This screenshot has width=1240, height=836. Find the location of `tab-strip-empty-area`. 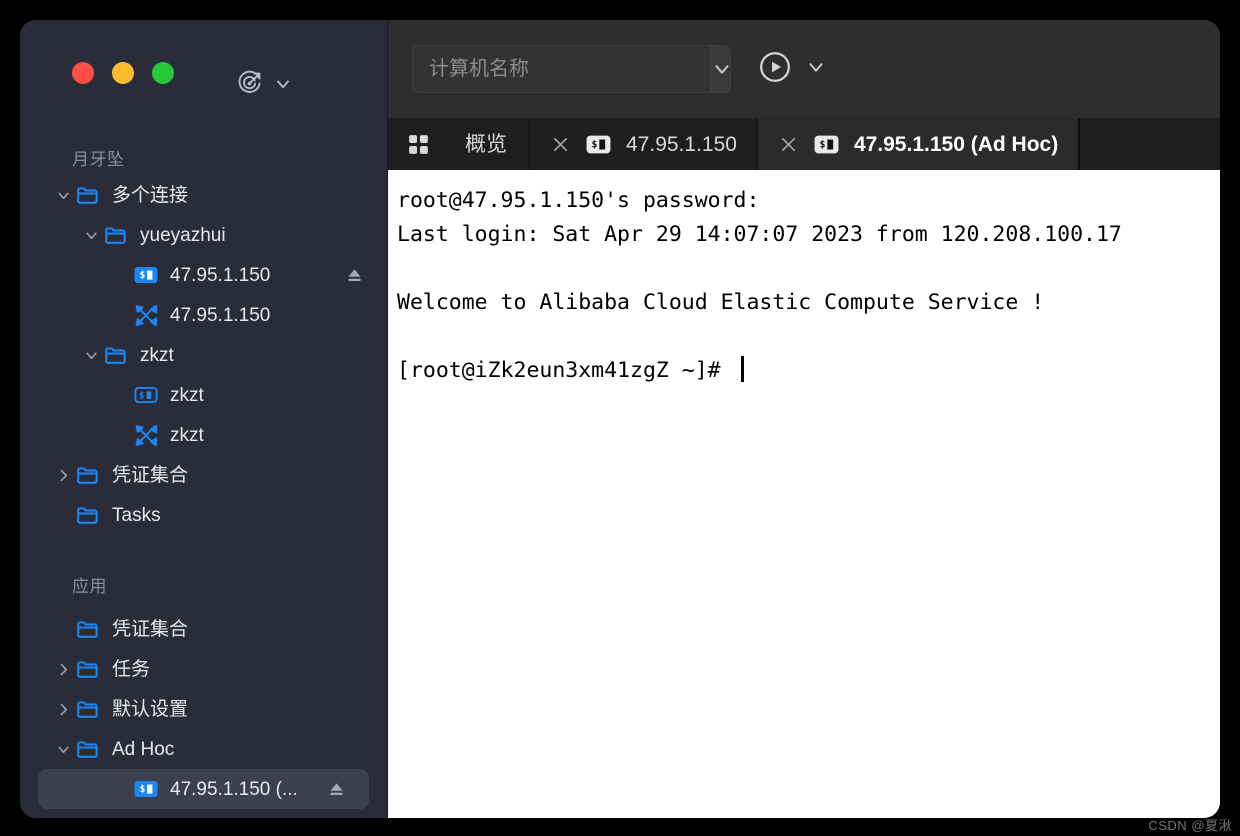

tab-strip-empty-area is located at coordinates (1149, 144).